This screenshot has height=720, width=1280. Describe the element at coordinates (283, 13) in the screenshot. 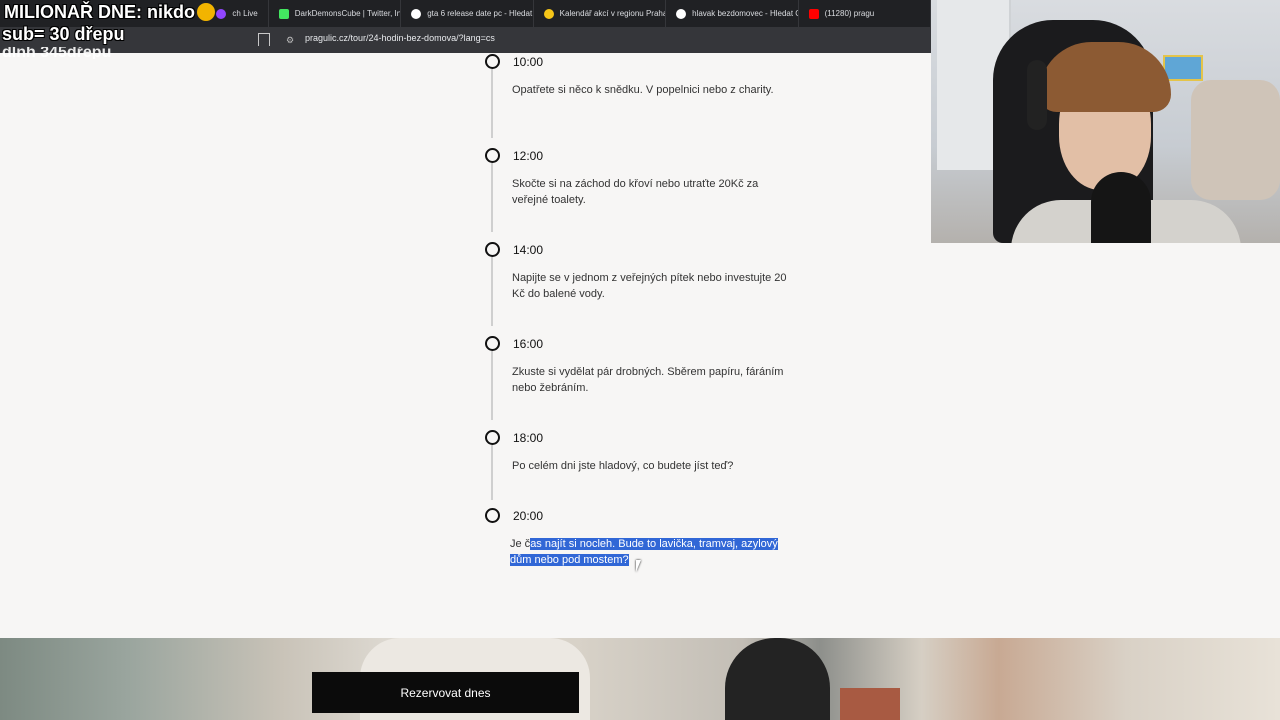

I see `linktree-icon` at that location.